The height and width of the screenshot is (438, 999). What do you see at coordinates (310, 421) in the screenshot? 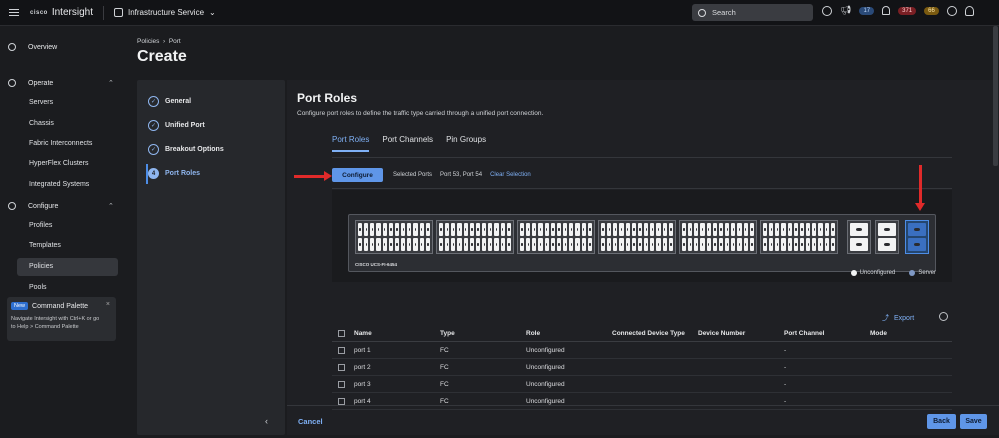
I see `cancel-button: Cancel` at bounding box center [310, 421].